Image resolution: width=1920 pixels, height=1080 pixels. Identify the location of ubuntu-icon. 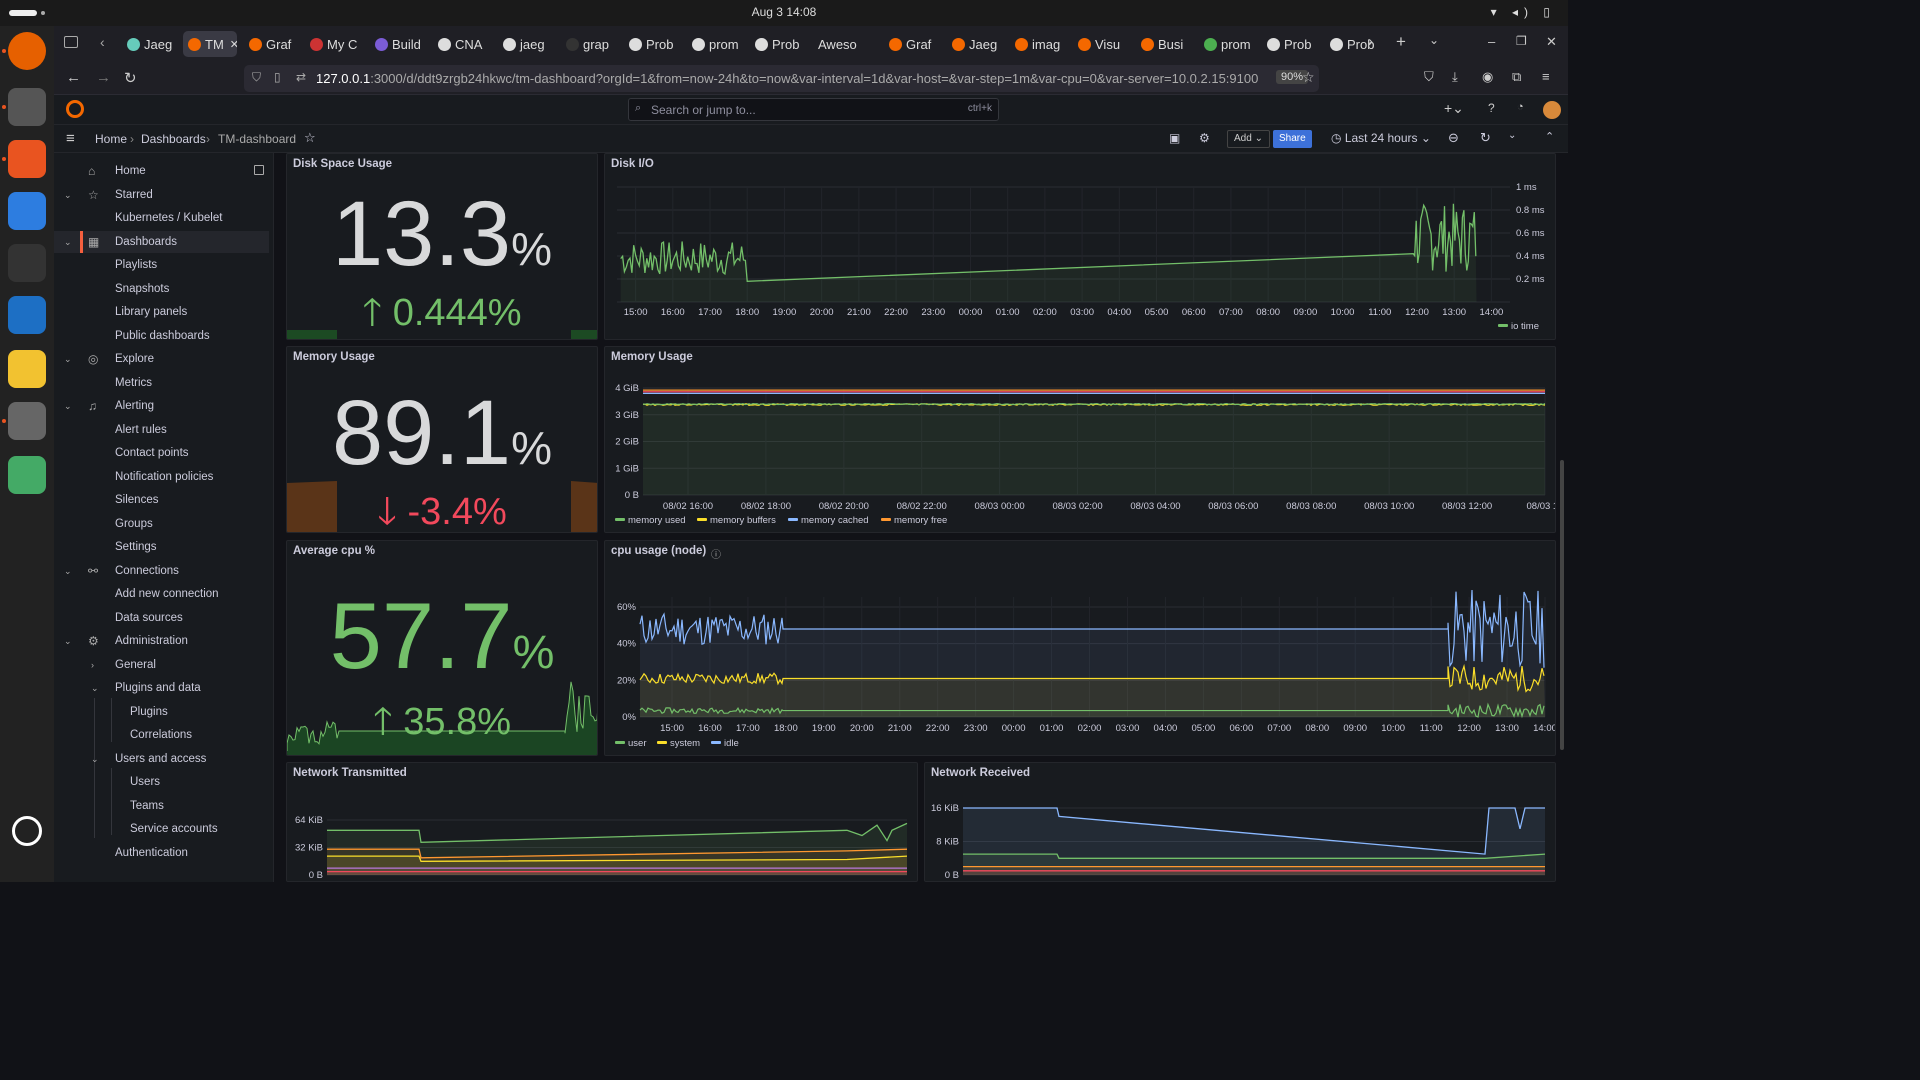
(27, 831).